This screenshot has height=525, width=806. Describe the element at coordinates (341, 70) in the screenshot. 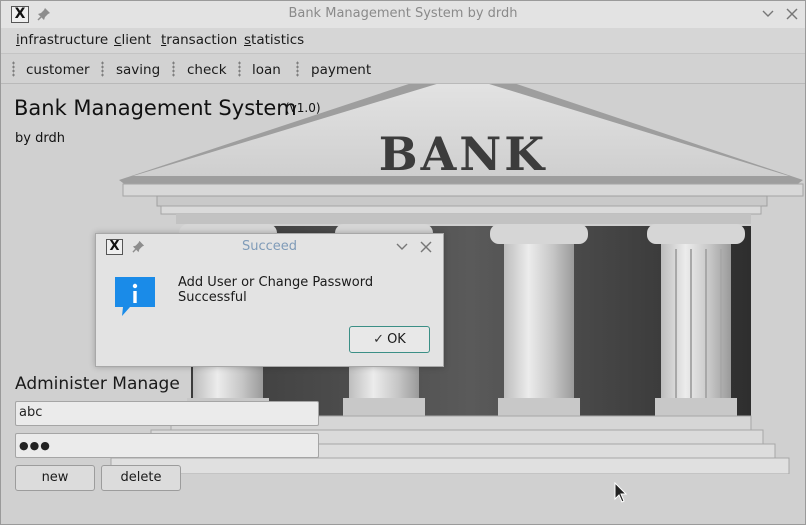

I see `toolbar-payment-button: payment` at that location.